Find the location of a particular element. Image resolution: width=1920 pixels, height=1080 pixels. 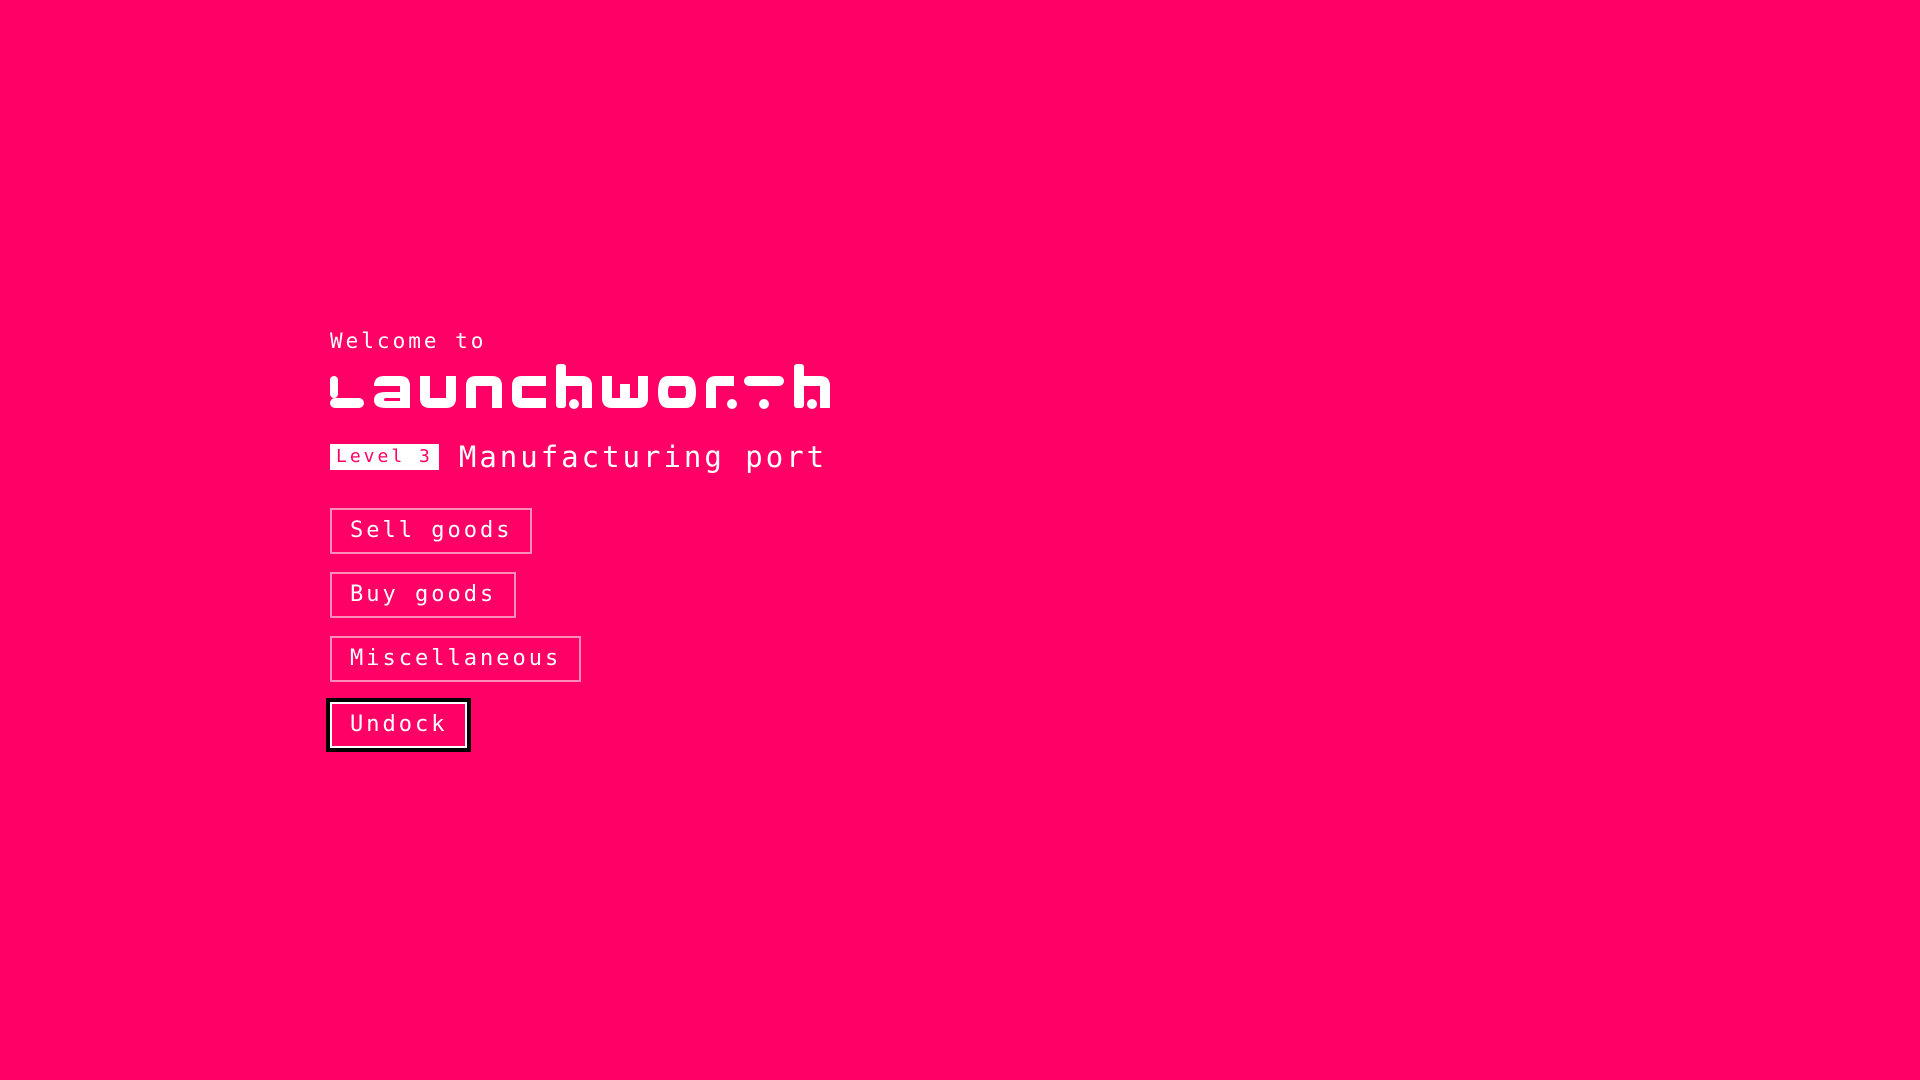

dock-panel: Welcome to launchworth is located at coordinates (603, 547).